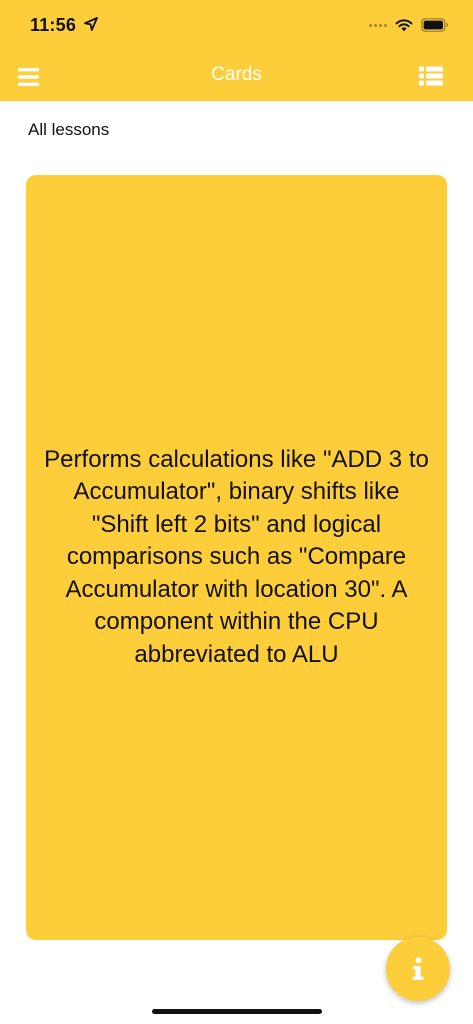  What do you see at coordinates (68, 130) in the screenshot?
I see `lesson-filter-label: All lessons` at bounding box center [68, 130].